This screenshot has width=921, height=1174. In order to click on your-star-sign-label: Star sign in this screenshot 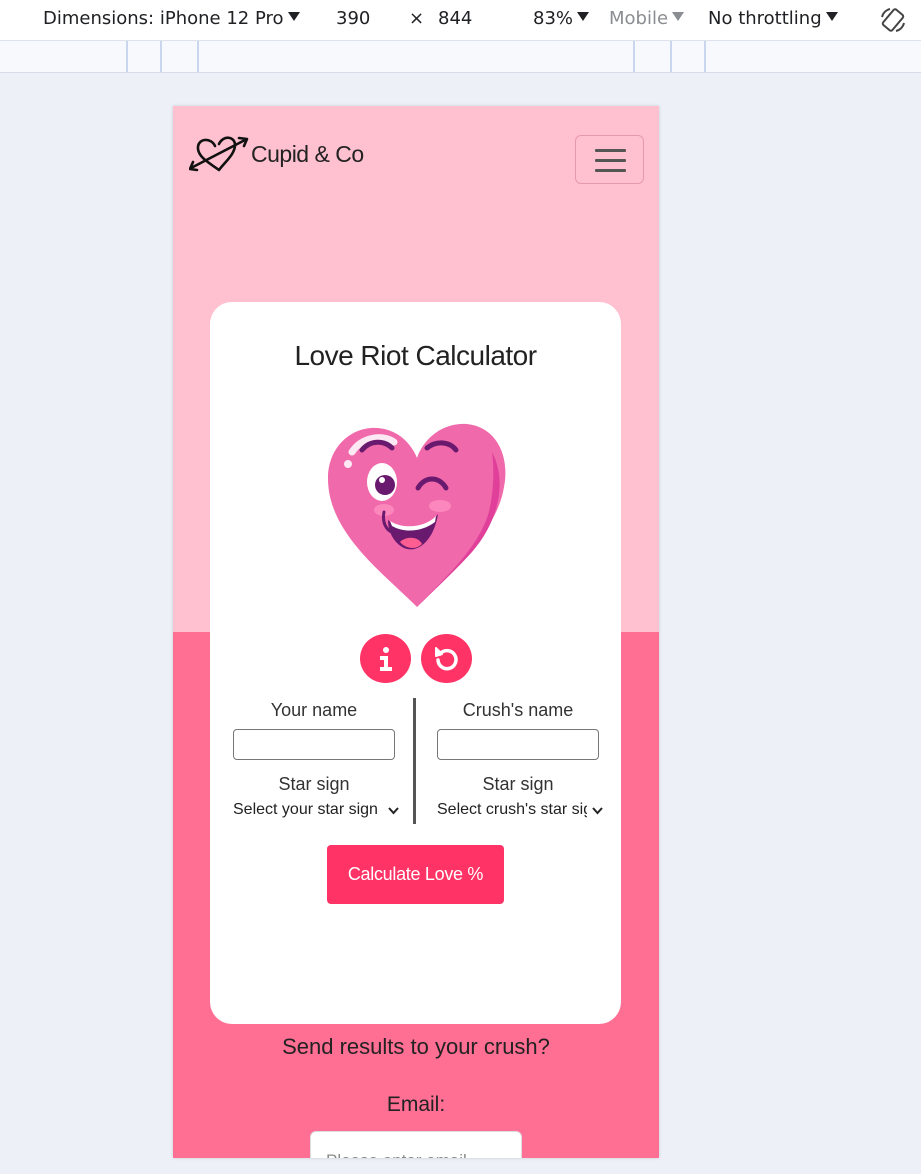, I will do `click(314, 784)`.